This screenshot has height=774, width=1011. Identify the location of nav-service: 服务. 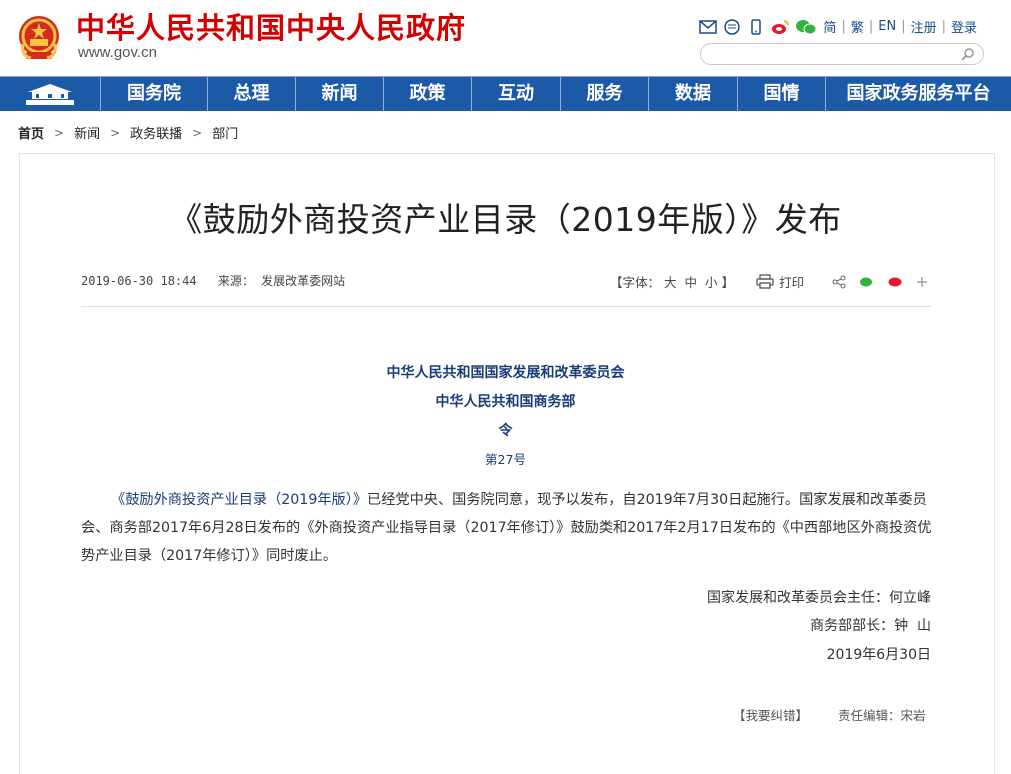
(605, 94).